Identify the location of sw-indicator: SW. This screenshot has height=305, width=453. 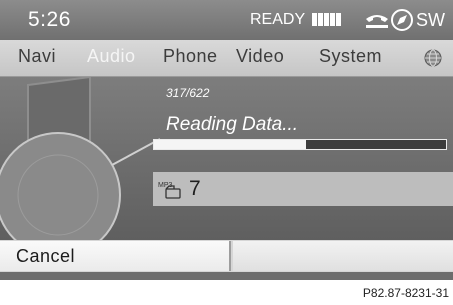
(430, 20).